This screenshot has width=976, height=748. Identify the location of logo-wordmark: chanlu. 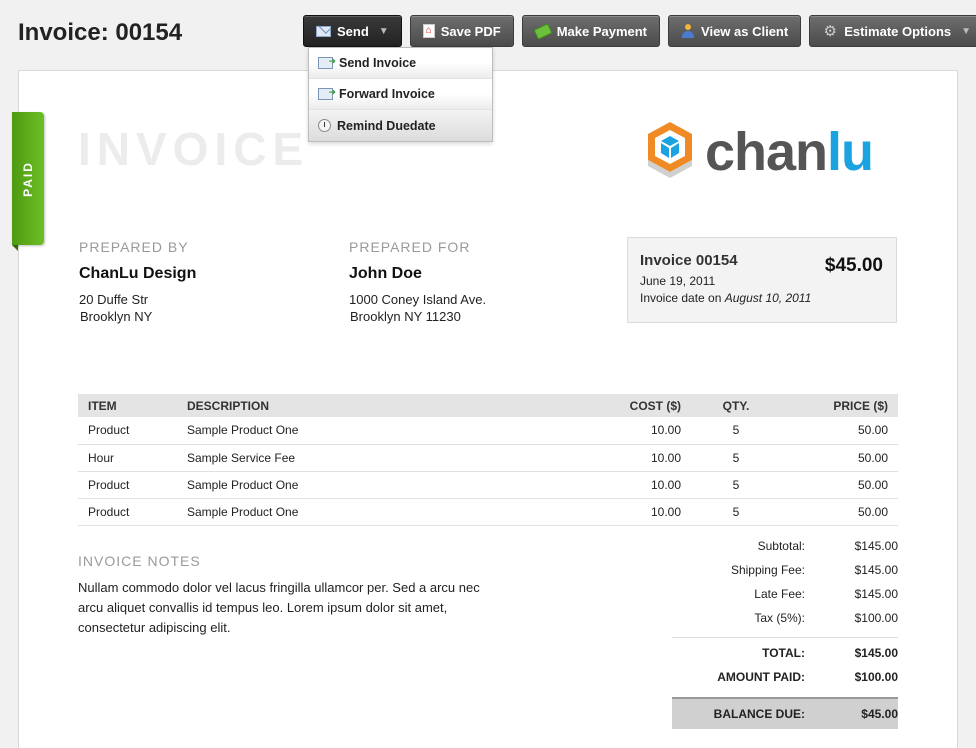
(789, 152).